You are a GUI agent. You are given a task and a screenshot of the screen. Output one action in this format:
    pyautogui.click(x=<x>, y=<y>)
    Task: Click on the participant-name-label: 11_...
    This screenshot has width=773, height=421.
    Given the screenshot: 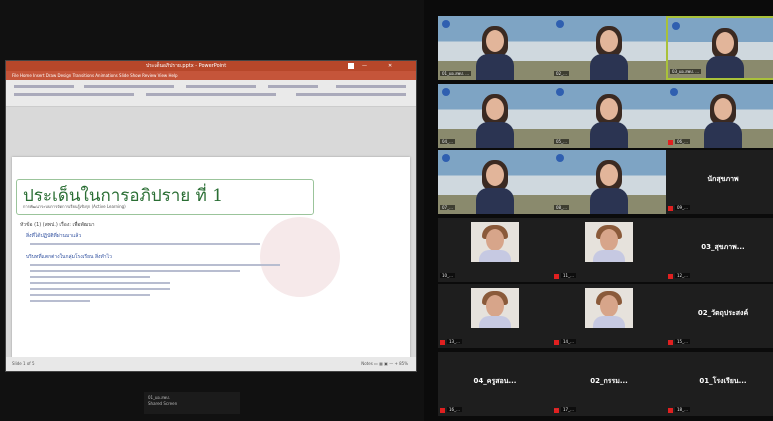 What is the action you would take?
    pyautogui.click(x=609, y=276)
    